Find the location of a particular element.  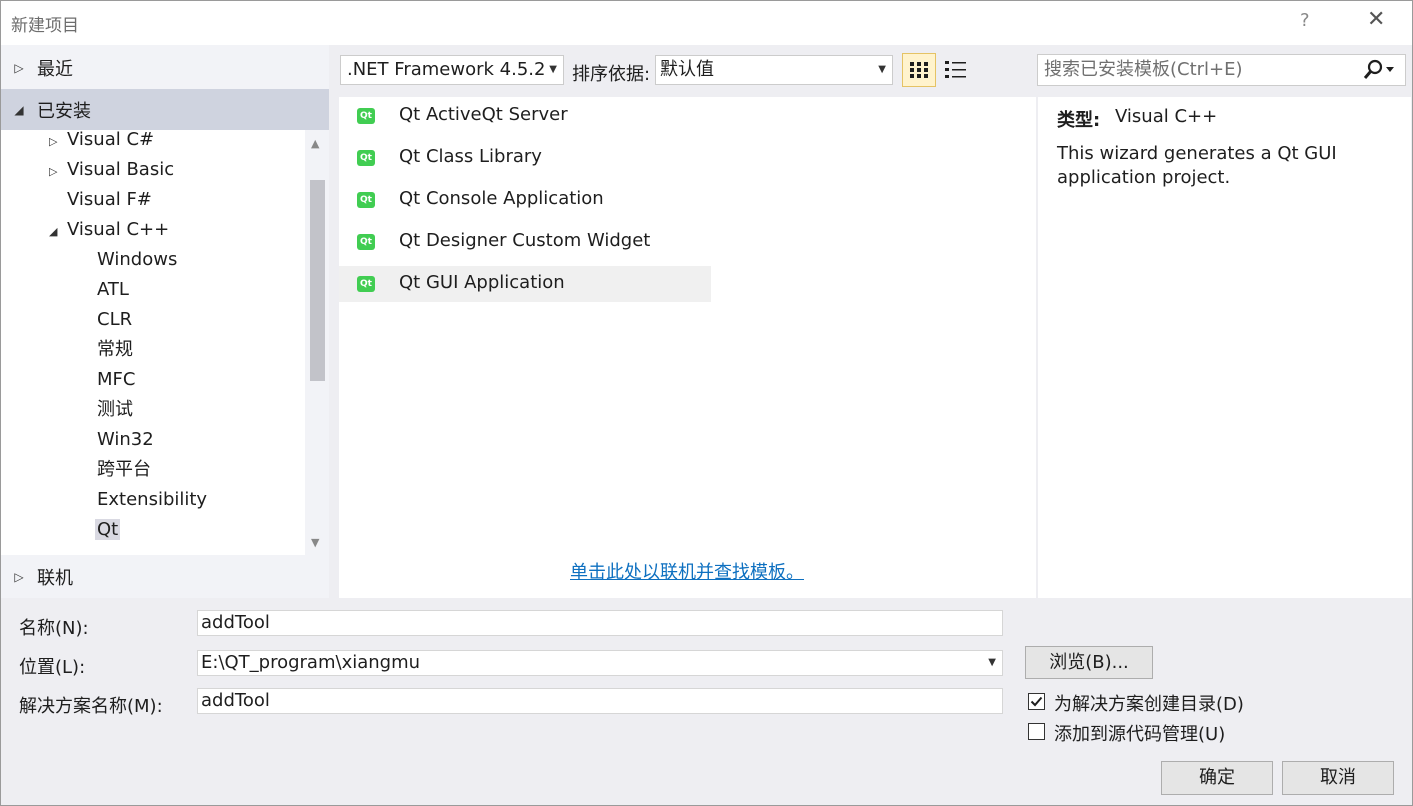

solution-name-field: addTool is located at coordinates (600, 701).